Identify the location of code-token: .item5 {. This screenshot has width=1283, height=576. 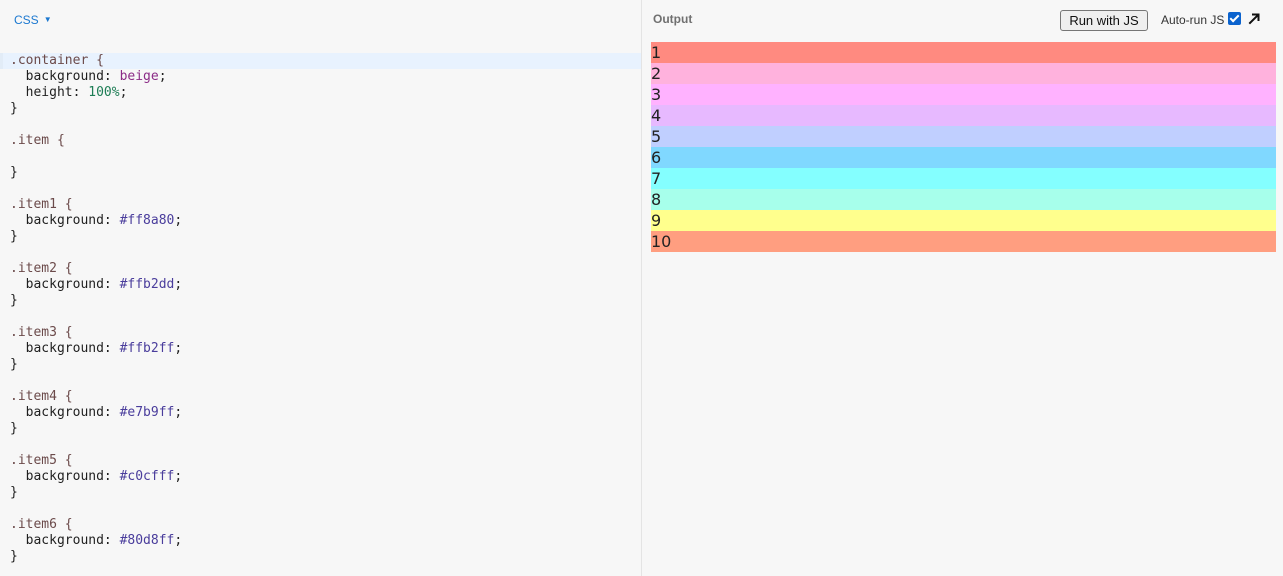
(41, 460).